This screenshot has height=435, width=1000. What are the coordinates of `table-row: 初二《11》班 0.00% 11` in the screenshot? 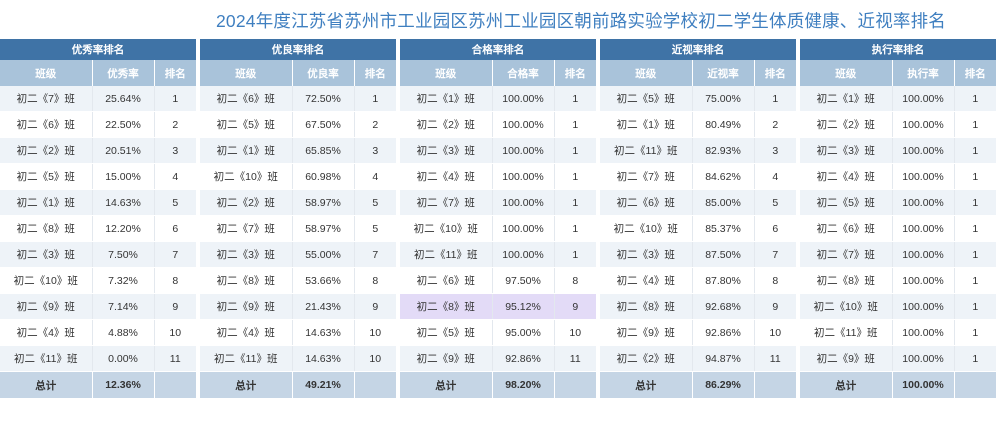 It's located at (98, 358).